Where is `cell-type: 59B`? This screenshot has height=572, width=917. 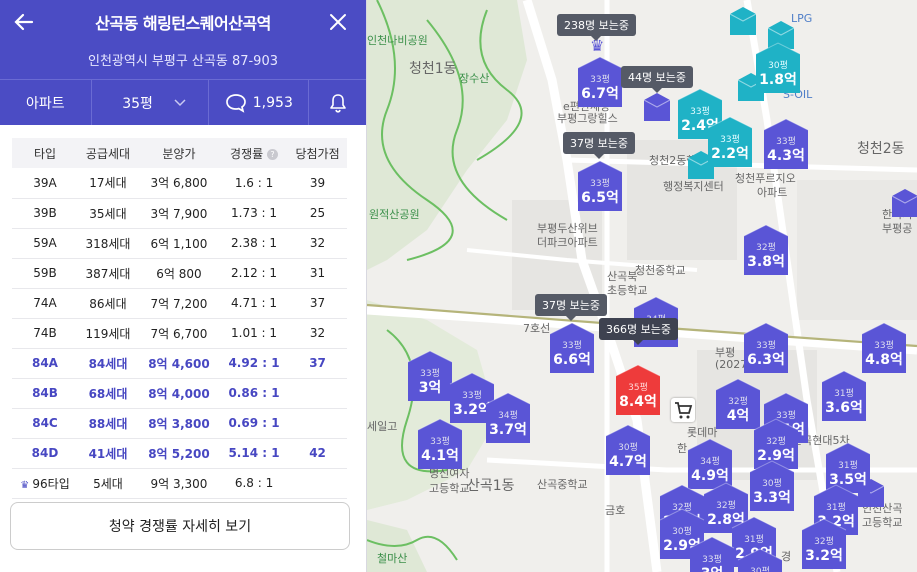 cell-type: 59B is located at coordinates (45, 273).